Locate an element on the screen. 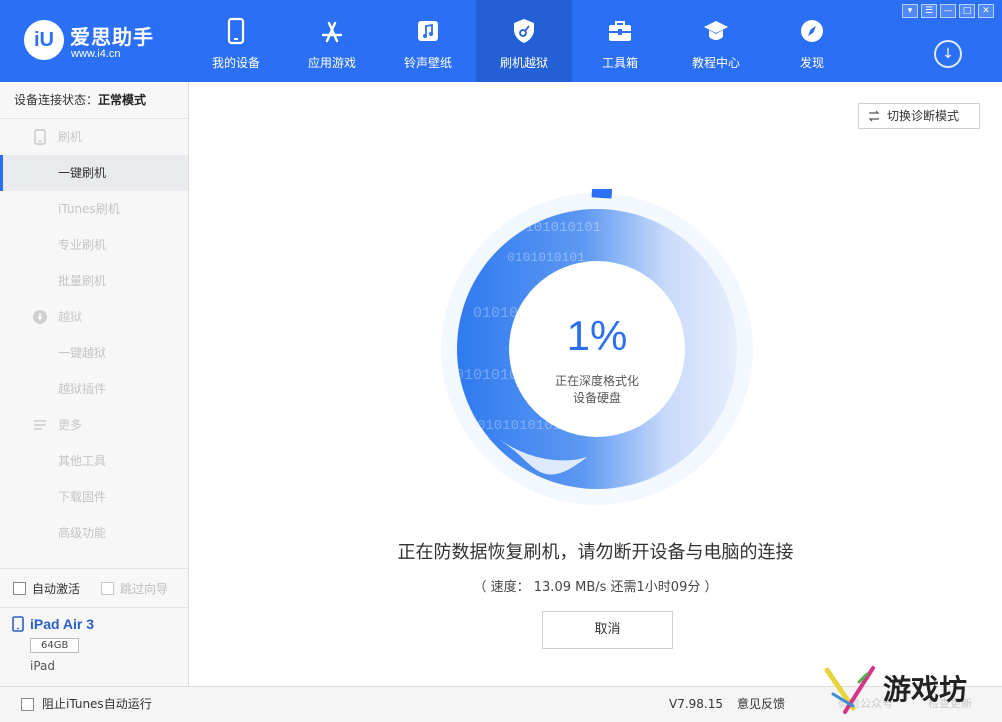 This screenshot has height=722, width=1002. nav-tutorials: 教程中心 is located at coordinates (716, 41).